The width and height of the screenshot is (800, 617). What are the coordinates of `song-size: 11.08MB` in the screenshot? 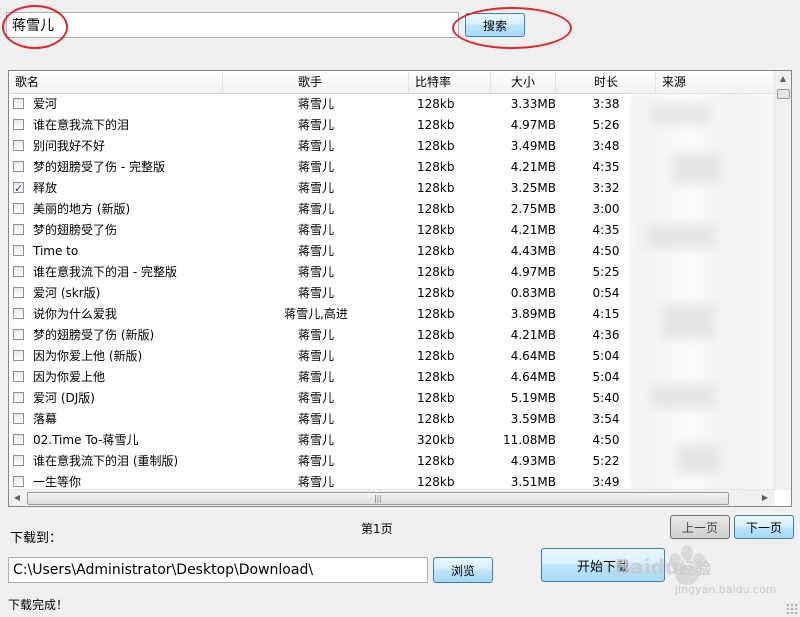 It's located at (529, 440).